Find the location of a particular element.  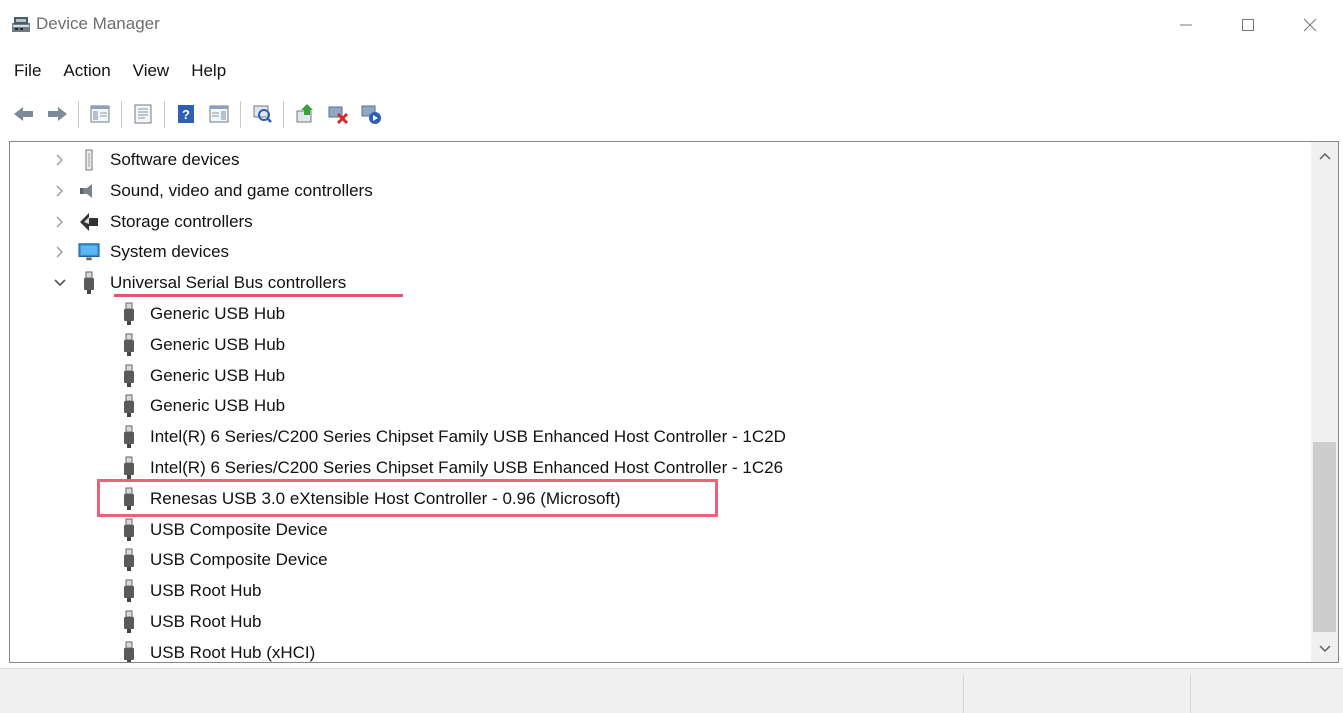

window-title: Device Manager is located at coordinates (98, 23).